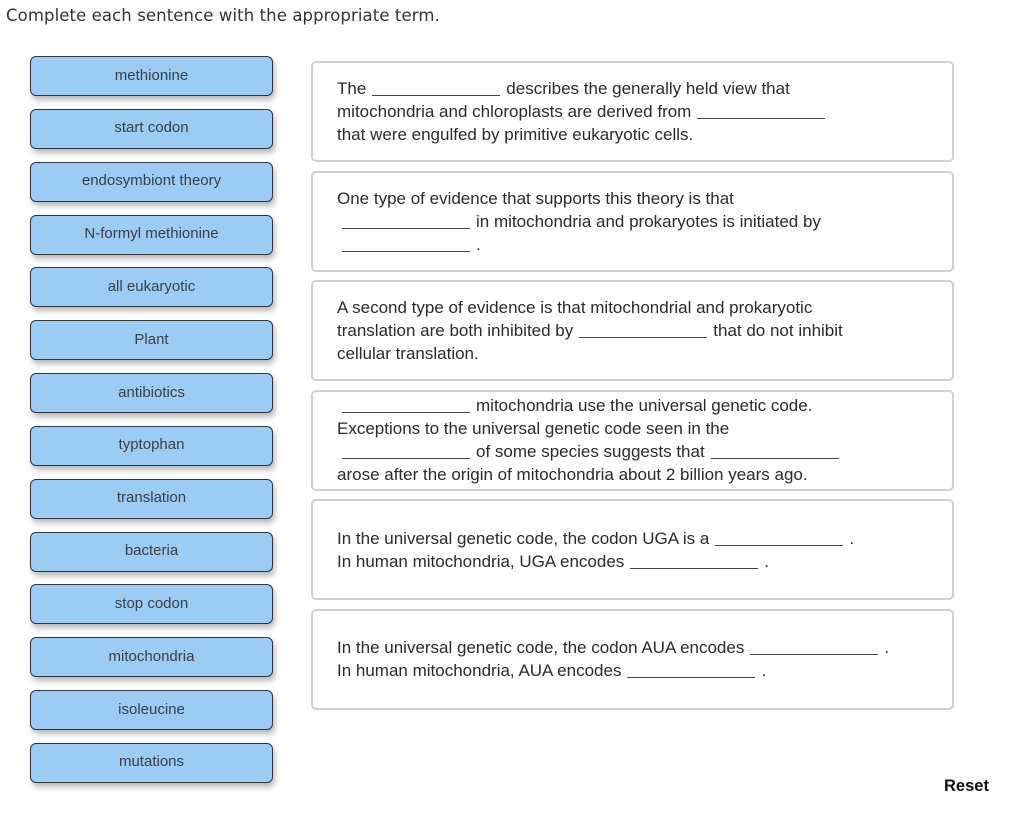  I want to click on term-tile: endosymbiont theory, so click(151, 181).